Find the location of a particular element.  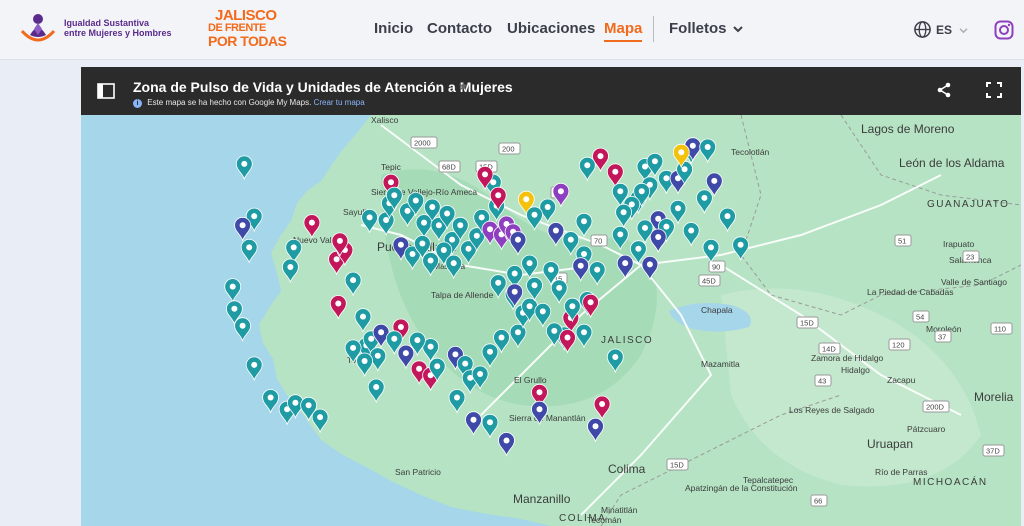

place-label: El Grullo is located at coordinates (530, 380).